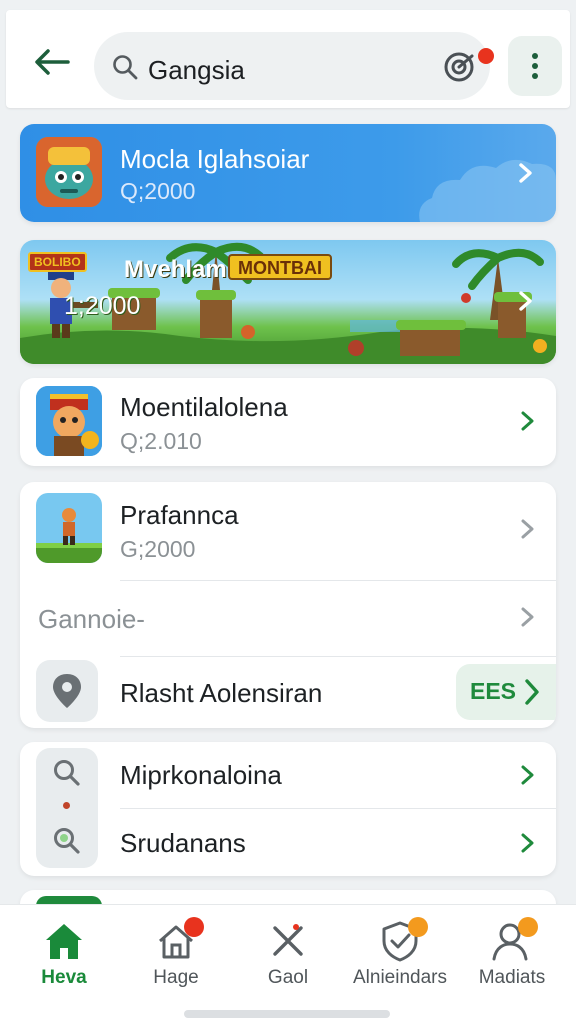 The width and height of the screenshot is (576, 1024). What do you see at coordinates (288, 302) in the screenshot?
I see `game-banner-card: BOLIBO Mvehlam MONTBAI 1;2000` at bounding box center [288, 302].